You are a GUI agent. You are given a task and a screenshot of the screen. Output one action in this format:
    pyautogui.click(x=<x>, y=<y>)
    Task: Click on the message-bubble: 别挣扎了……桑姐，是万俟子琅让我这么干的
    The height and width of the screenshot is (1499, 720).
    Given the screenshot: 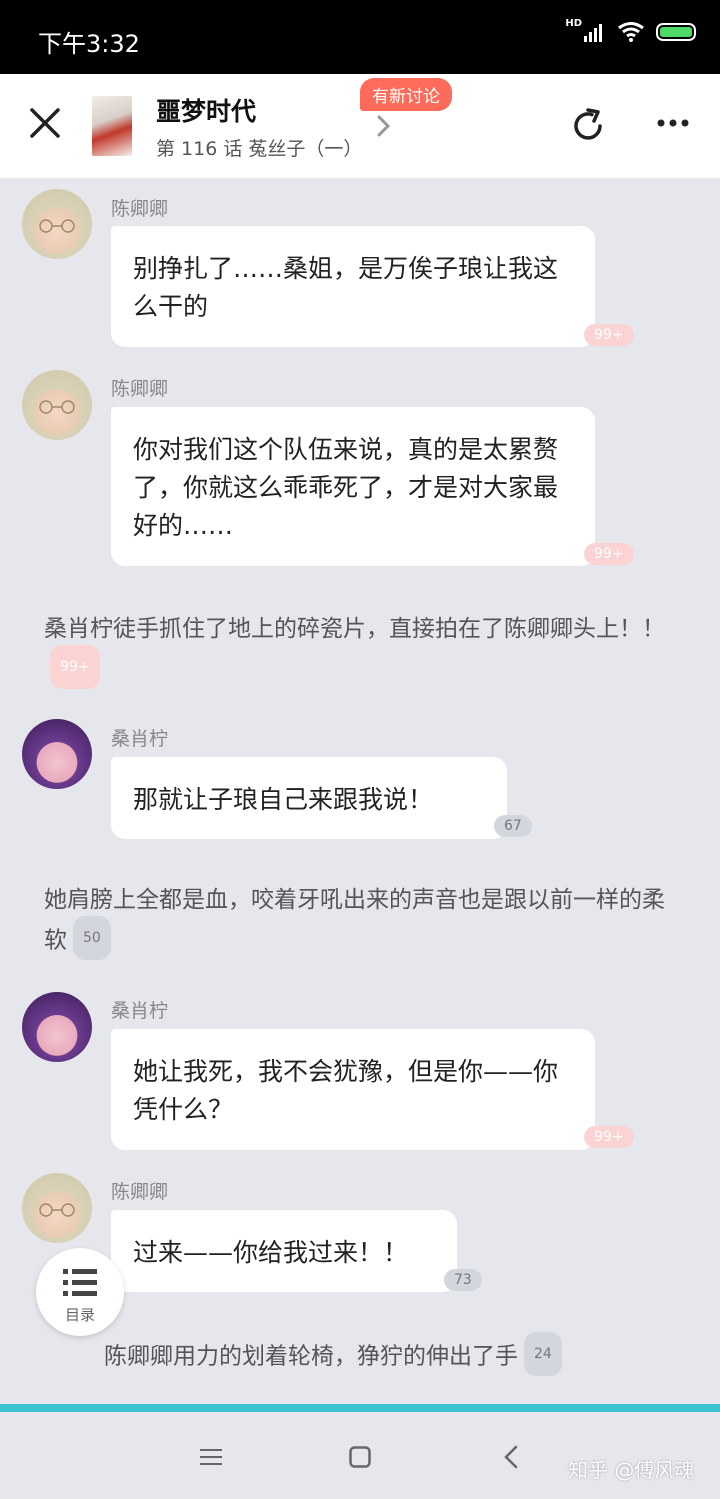 What is the action you would take?
    pyautogui.click(x=353, y=286)
    